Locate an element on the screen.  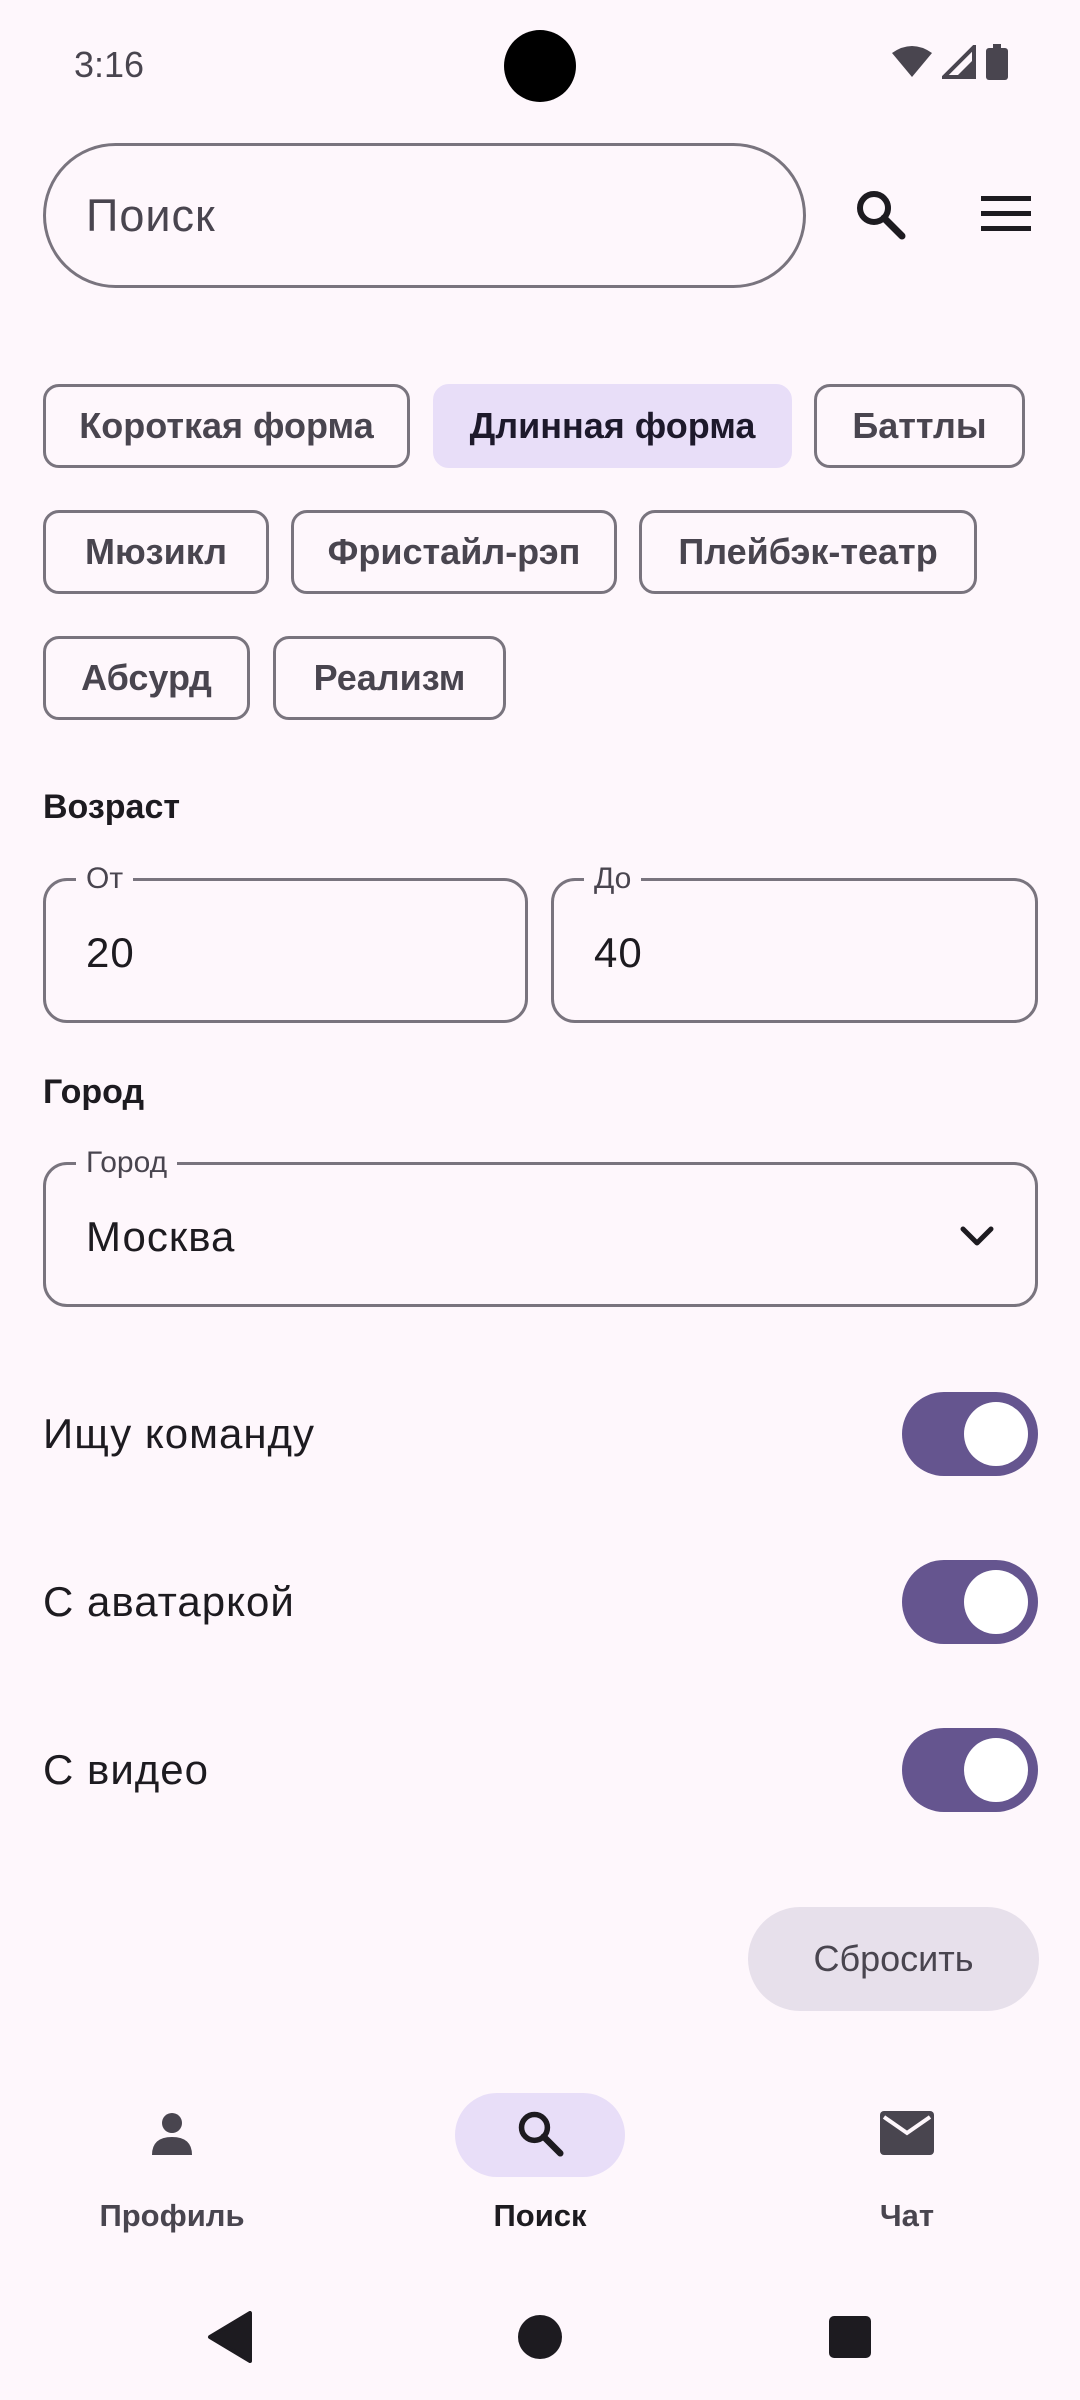
signal-icon is located at coordinates (957, 63).